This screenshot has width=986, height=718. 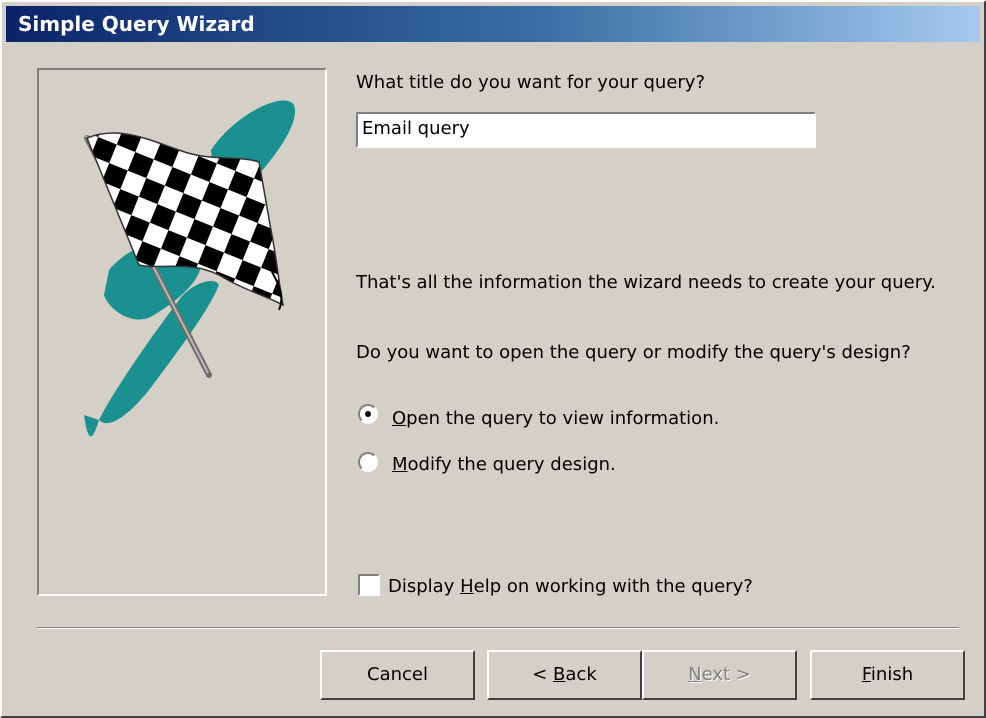 What do you see at coordinates (556, 418) in the screenshot?
I see `open-query-label: Open the query to view information.` at bounding box center [556, 418].